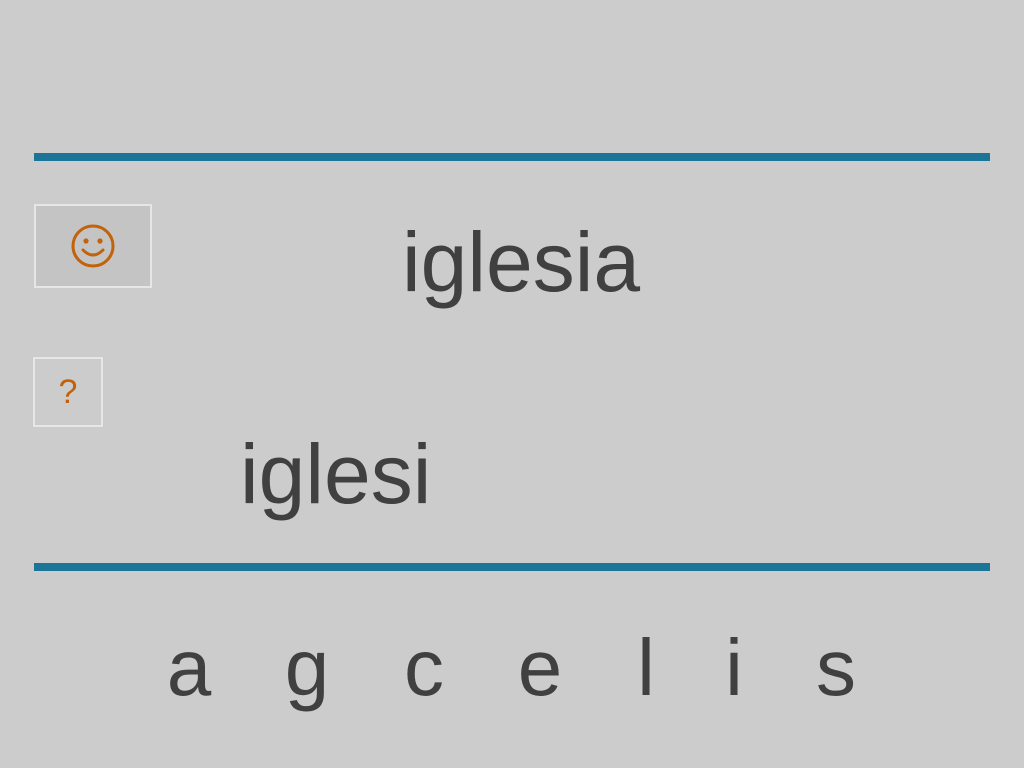 The image size is (1024, 768). What do you see at coordinates (836, 668) in the screenshot?
I see `letter-tile: s` at bounding box center [836, 668].